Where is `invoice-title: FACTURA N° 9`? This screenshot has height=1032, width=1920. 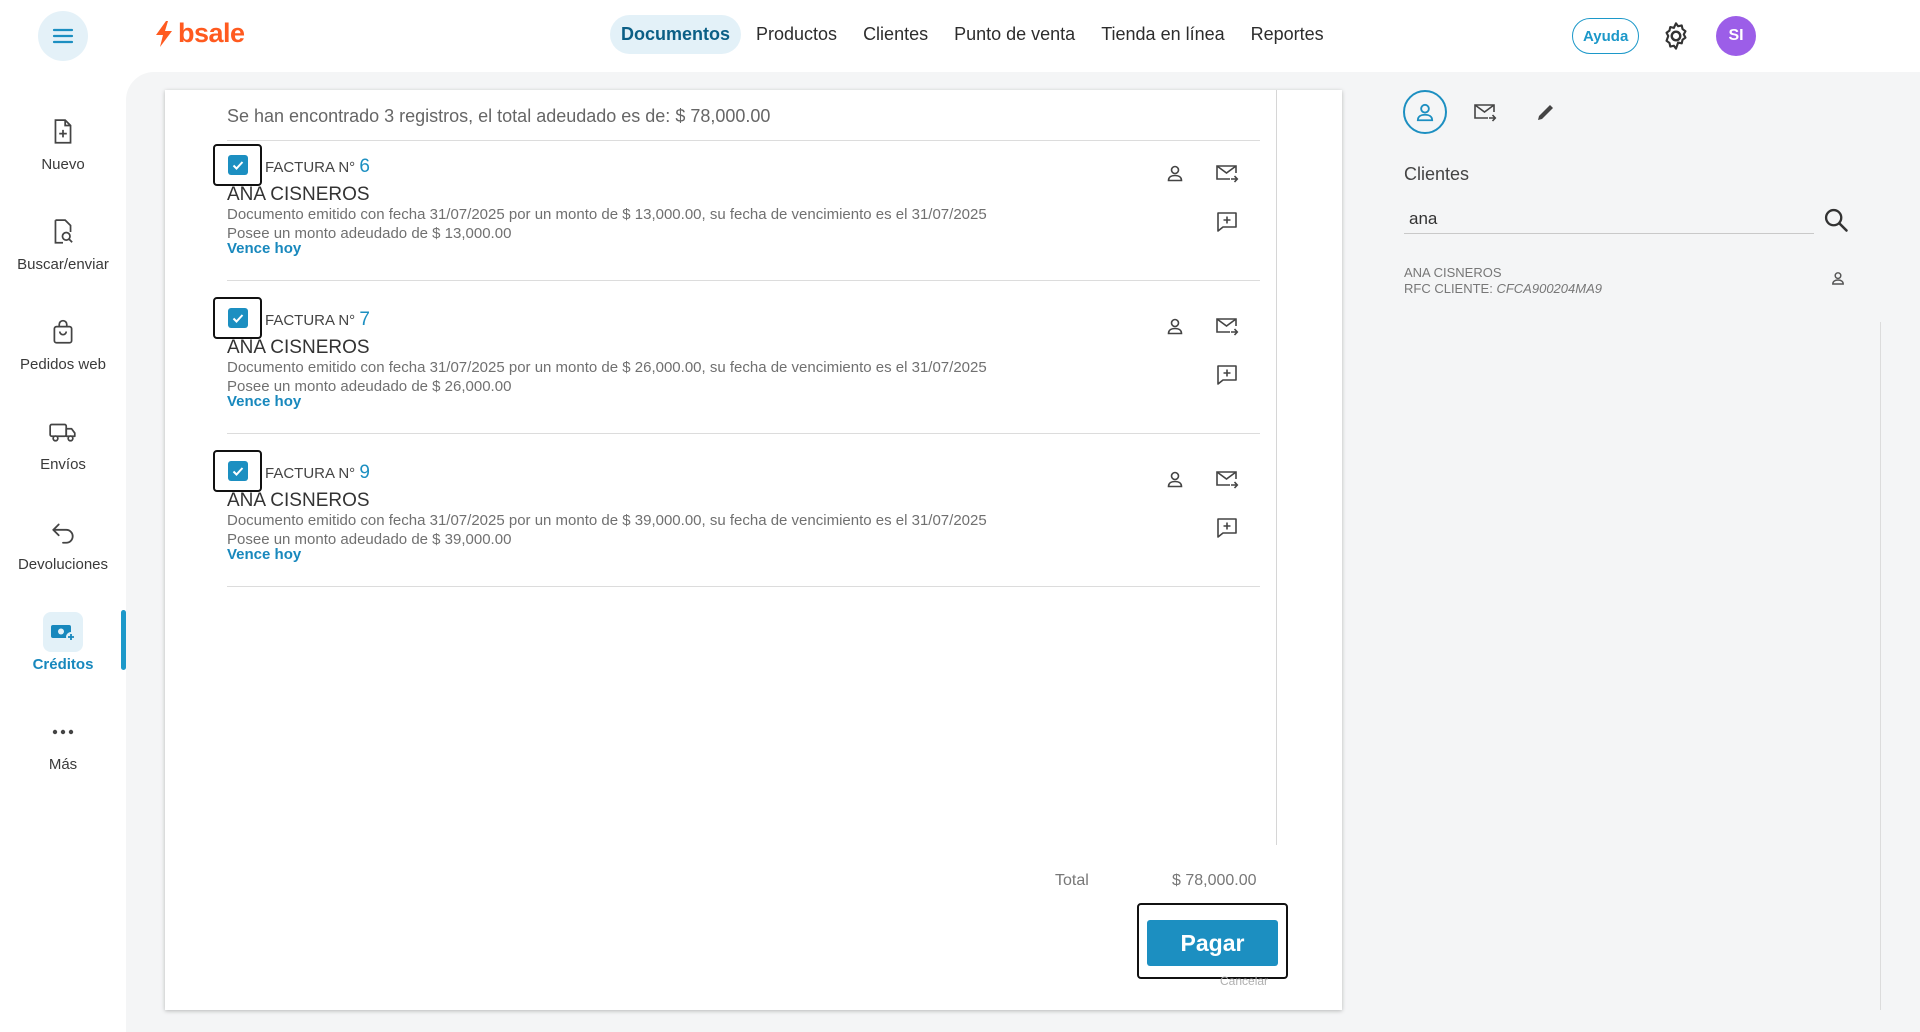 invoice-title: FACTURA N° 9 is located at coordinates (317, 473).